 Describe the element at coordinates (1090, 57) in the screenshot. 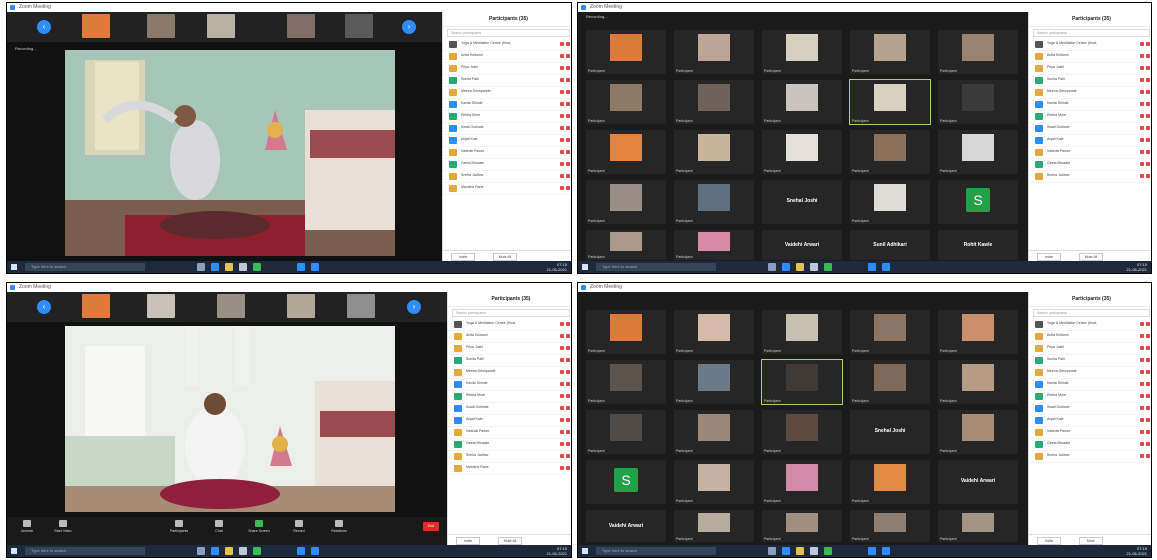

I see `participant-row: Anita Kulkarni` at that location.